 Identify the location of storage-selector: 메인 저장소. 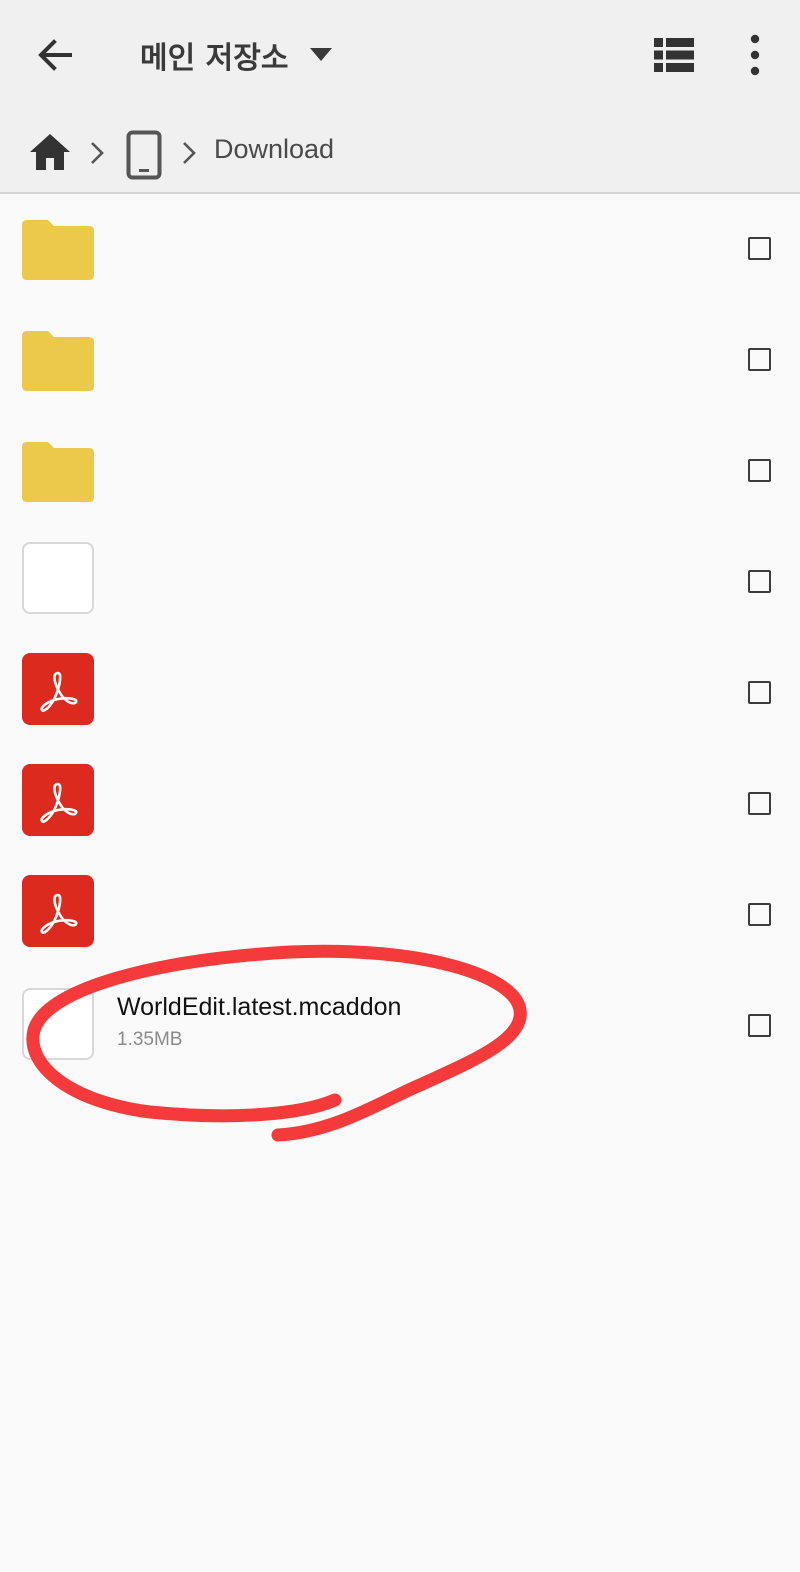
(236, 55).